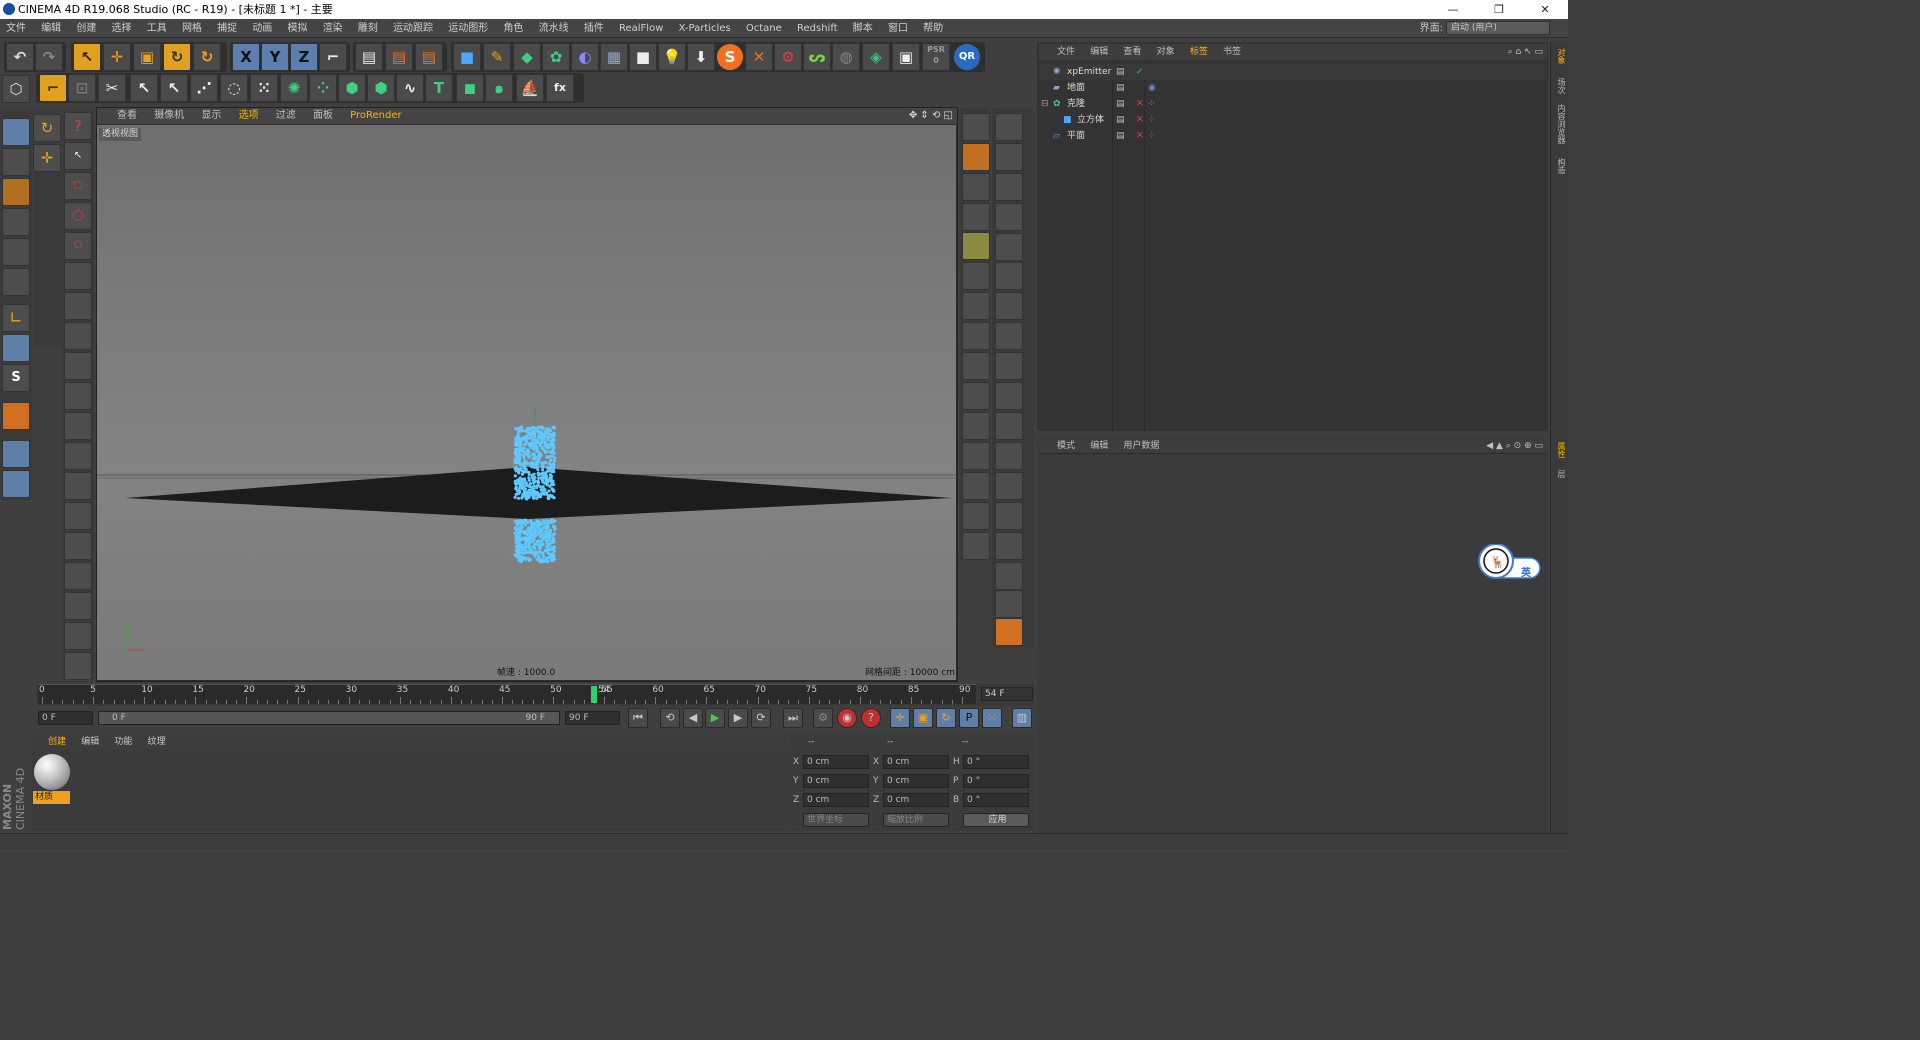 Image resolution: width=1920 pixels, height=1040 pixels. I want to click on render-view-icon: ▤, so click(369, 57).